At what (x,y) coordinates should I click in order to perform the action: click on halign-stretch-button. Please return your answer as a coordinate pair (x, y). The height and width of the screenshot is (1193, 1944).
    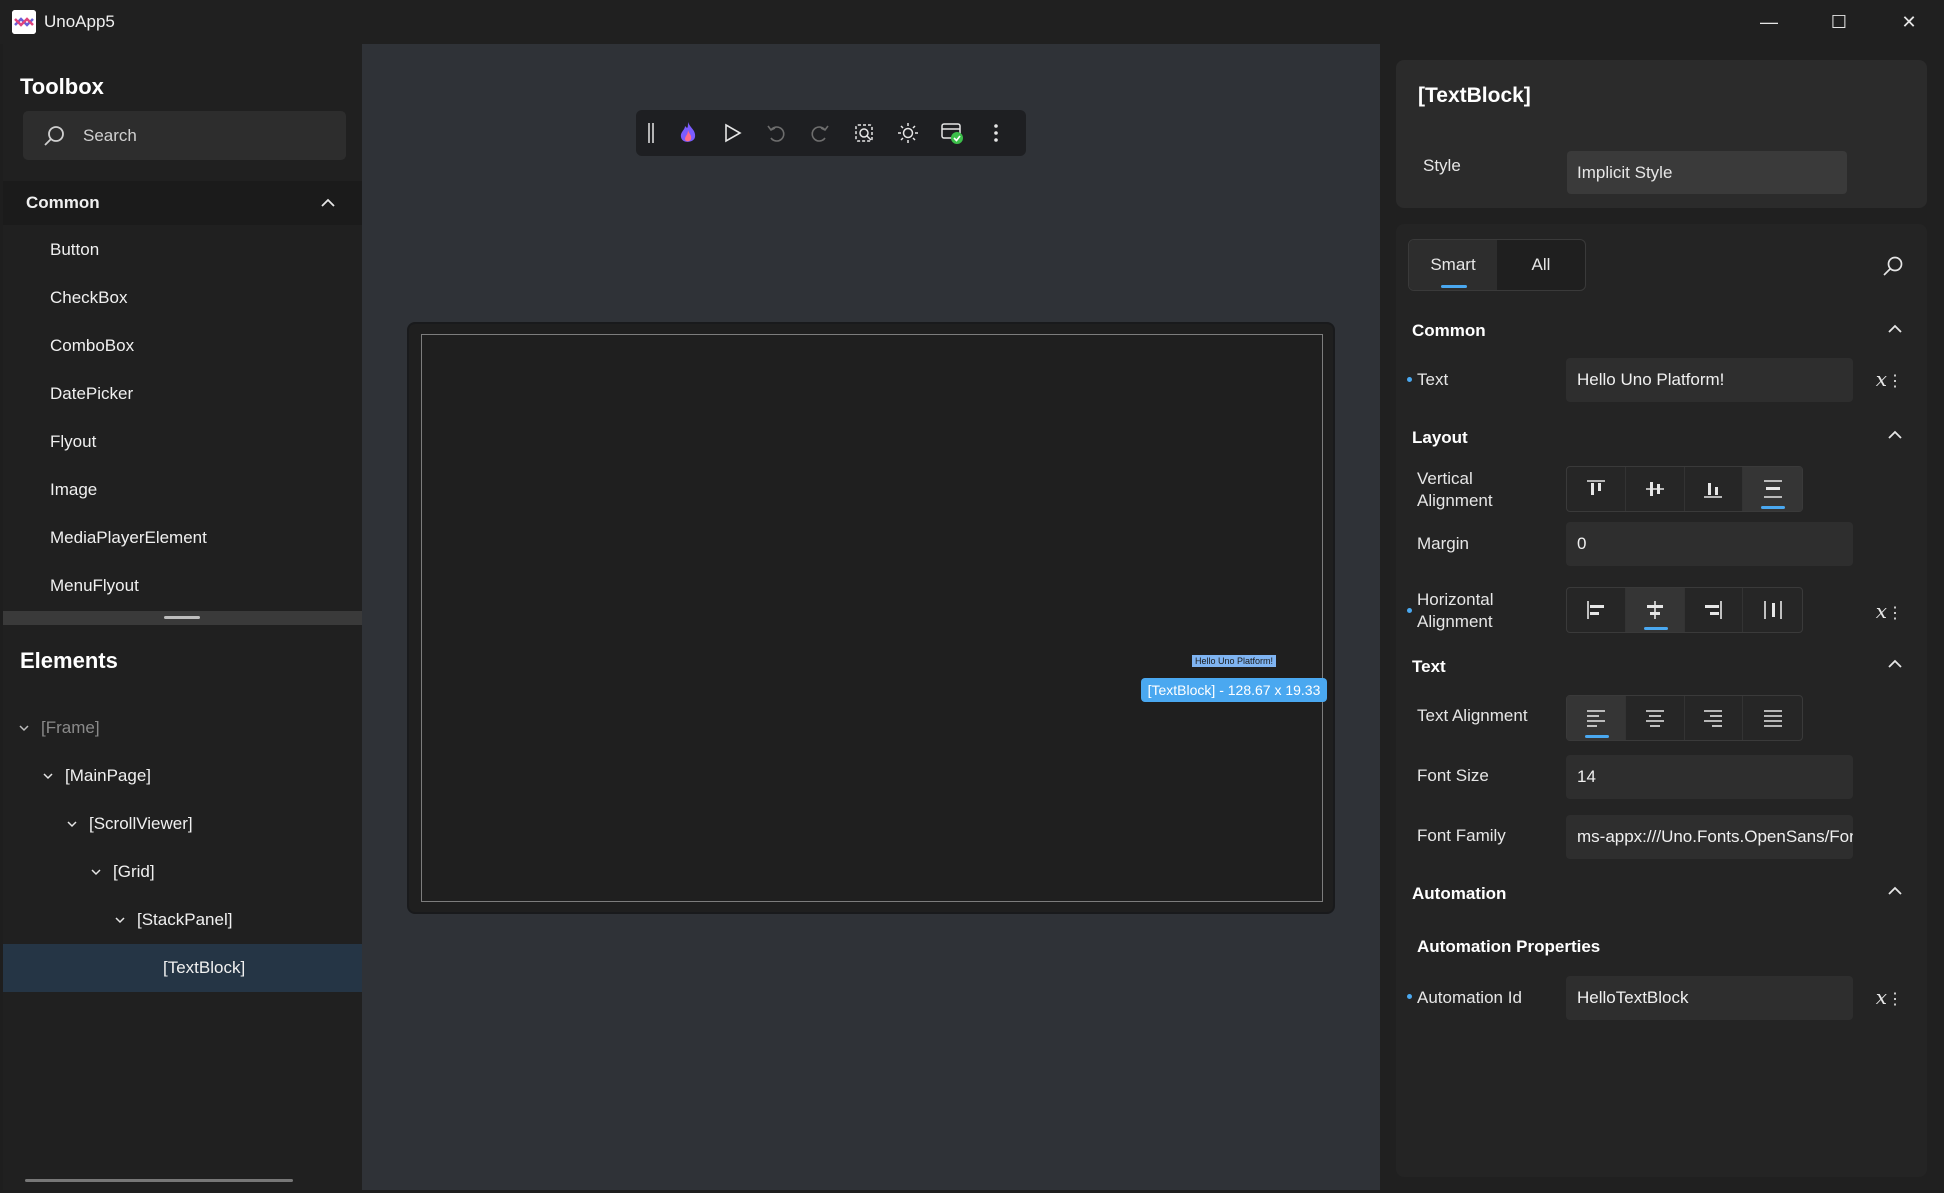
    Looking at the image, I should click on (1772, 610).